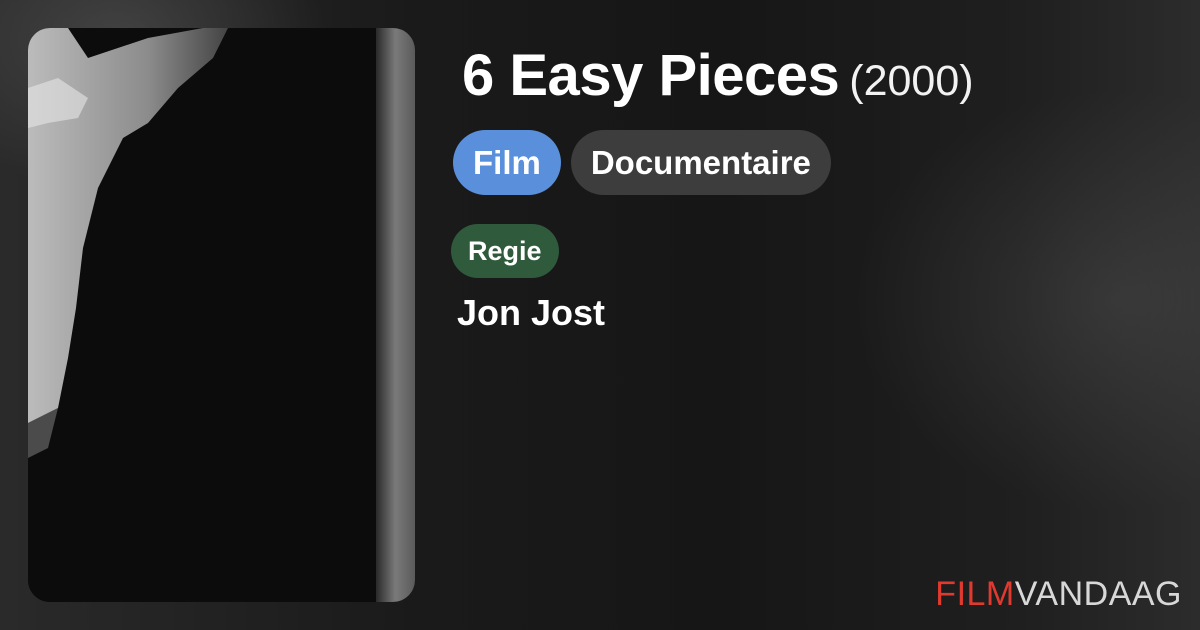 This screenshot has height=630, width=1200. I want to click on brand-logo: FILMVANDAAG, so click(1058, 594).